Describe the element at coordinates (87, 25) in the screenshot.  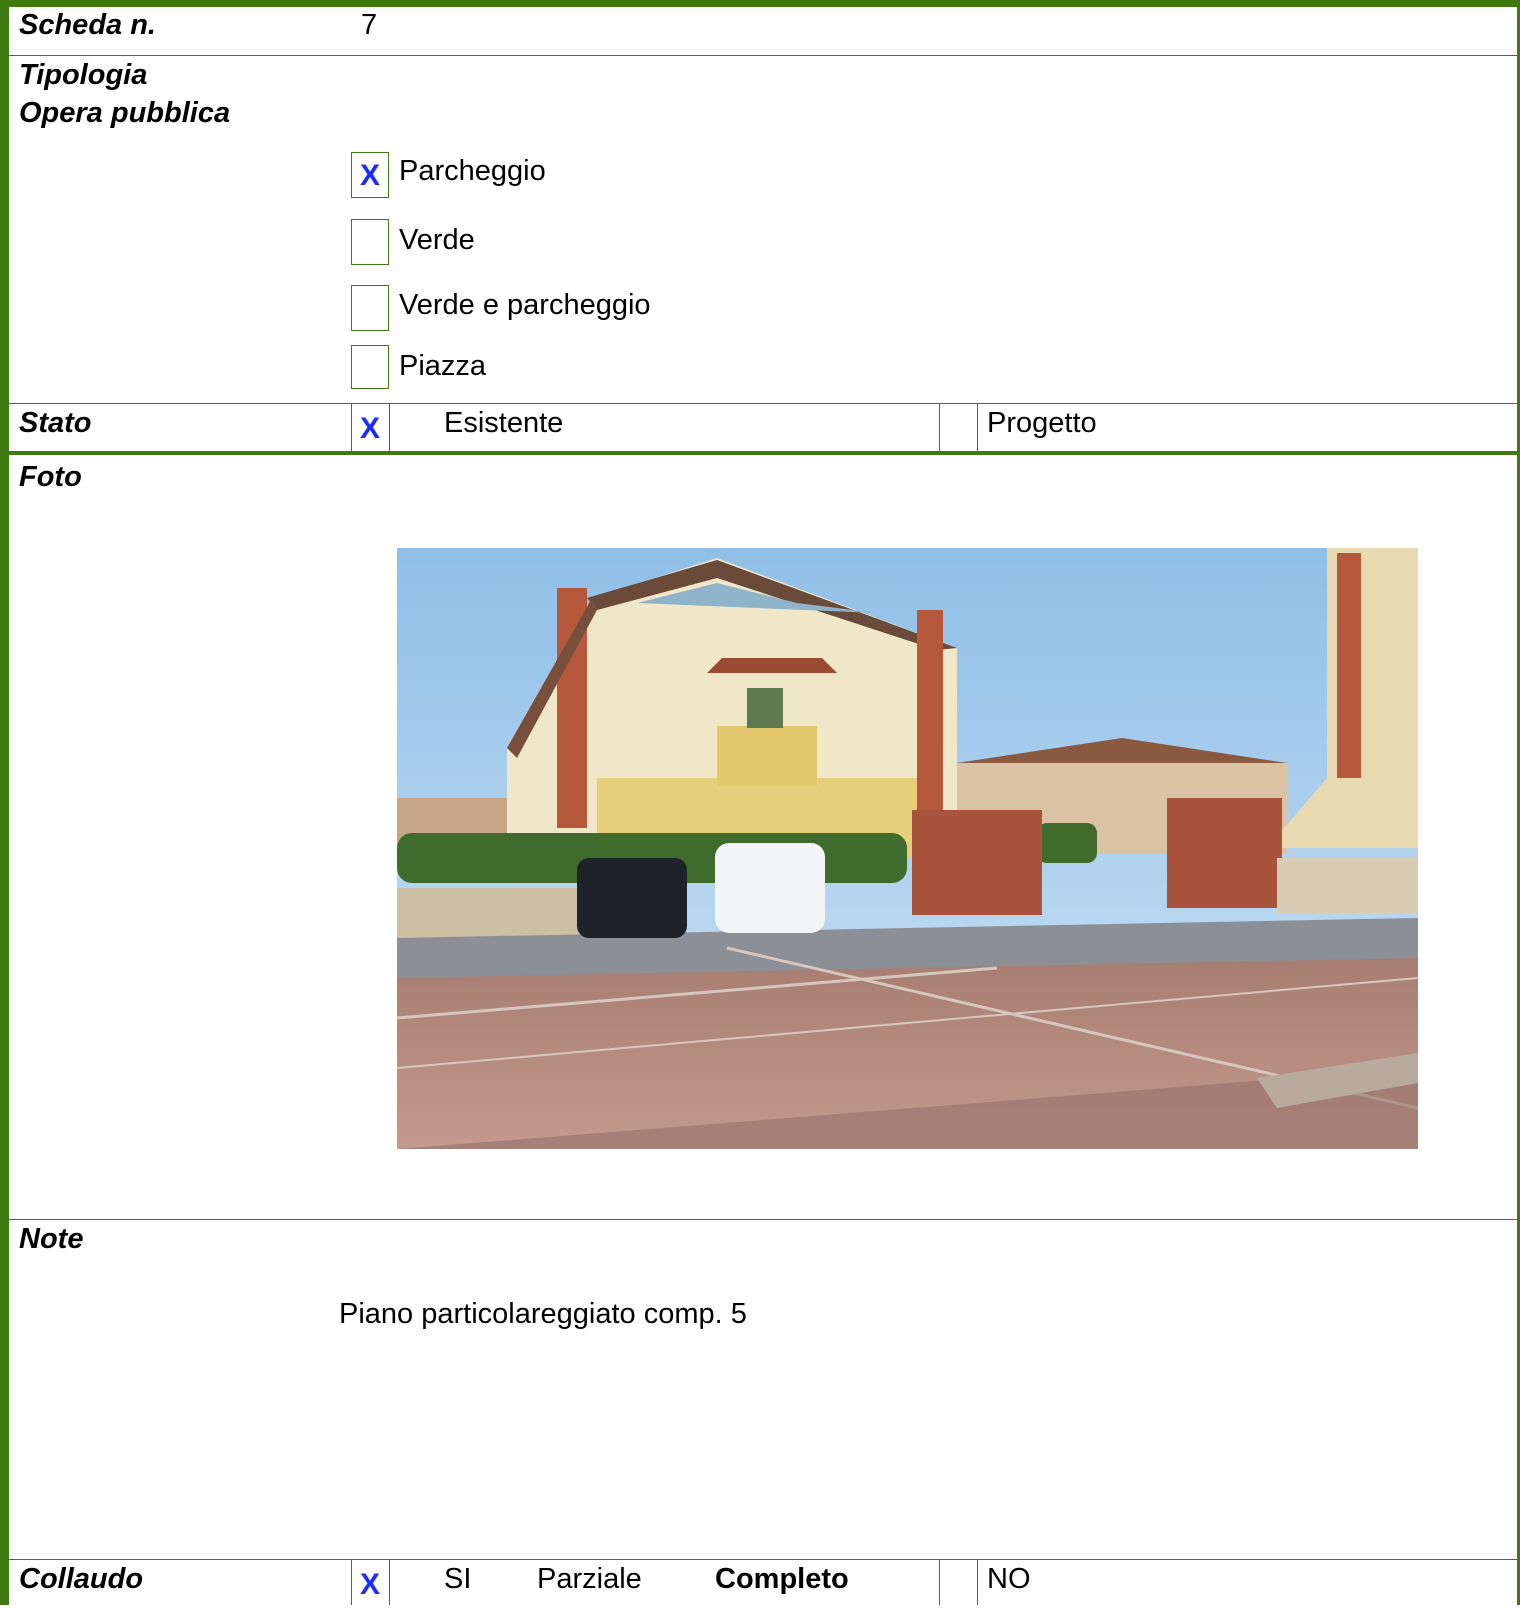
I see `scheda-label: Scheda n.` at that location.